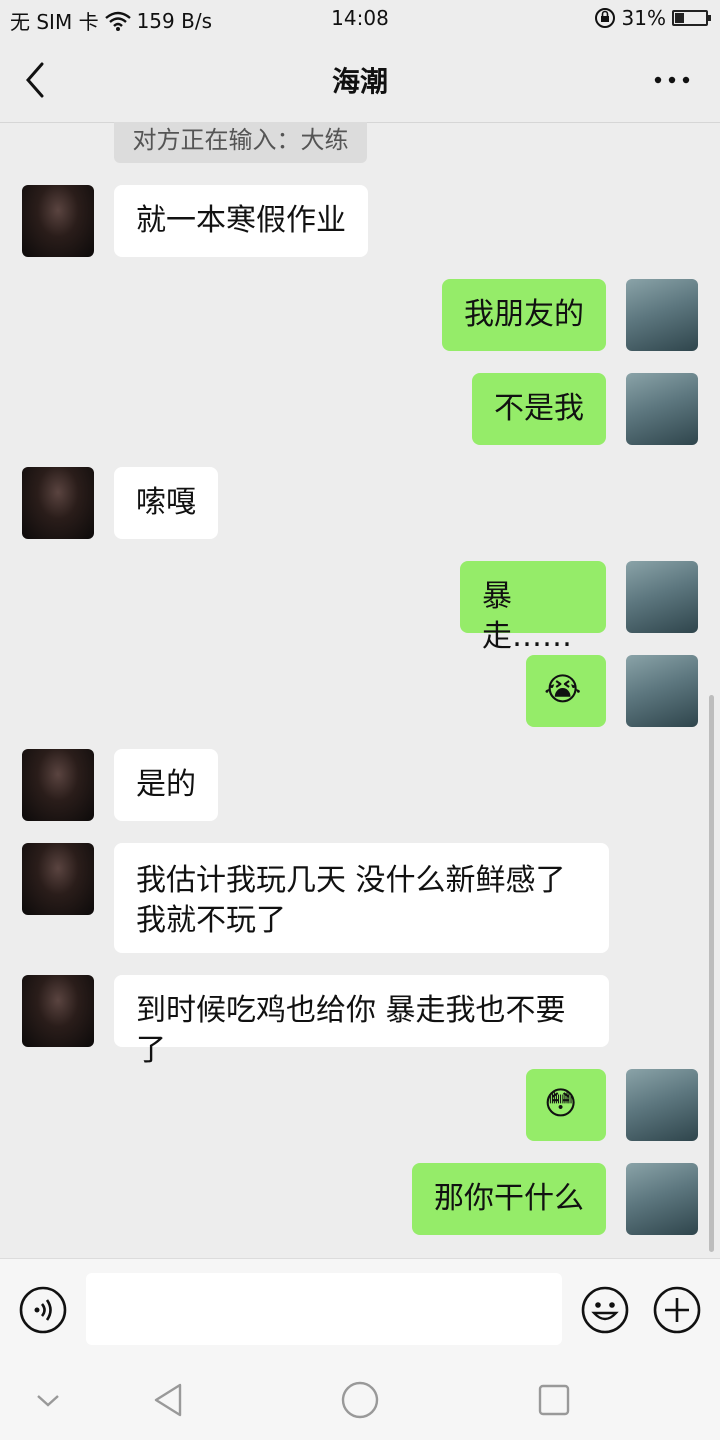 The width and height of the screenshot is (720, 1440). I want to click on more-icon, so click(672, 80).